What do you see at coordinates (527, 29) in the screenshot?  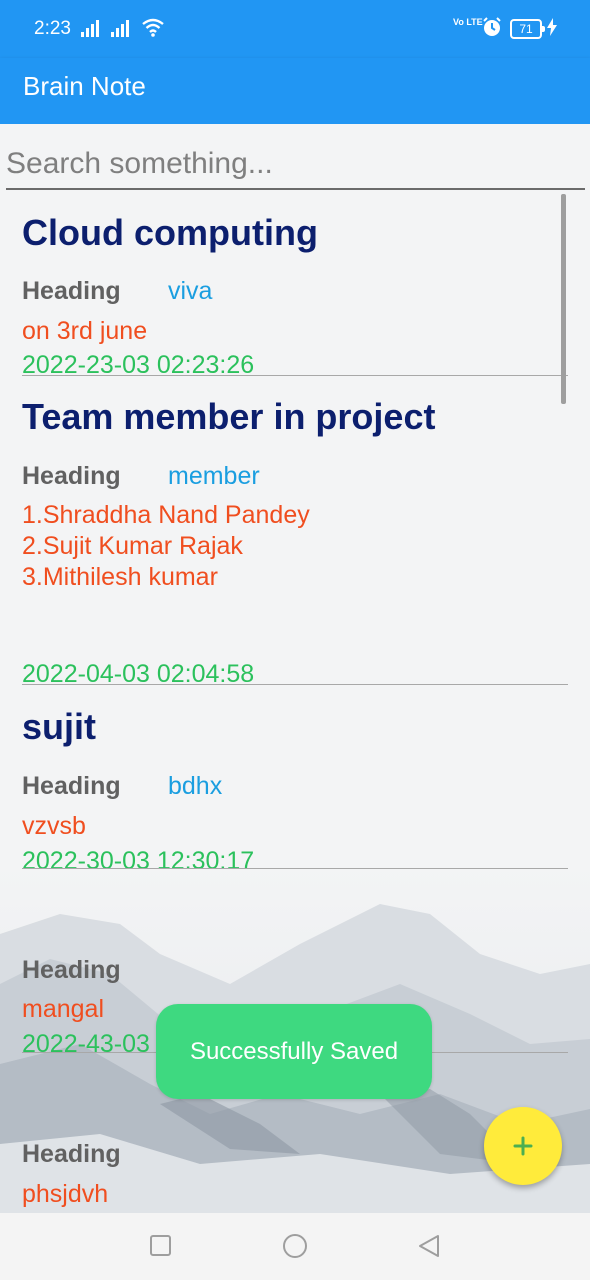 I see `battery-icon: 71` at bounding box center [527, 29].